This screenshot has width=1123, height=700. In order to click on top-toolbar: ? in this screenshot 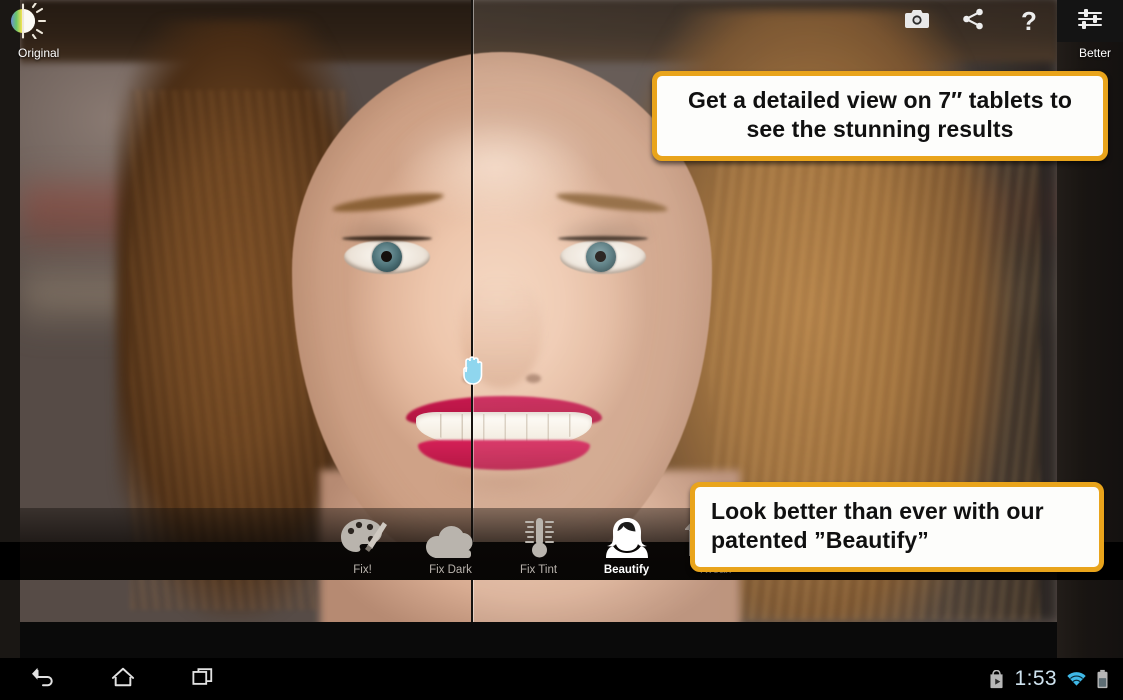, I will do `click(1006, 21)`.